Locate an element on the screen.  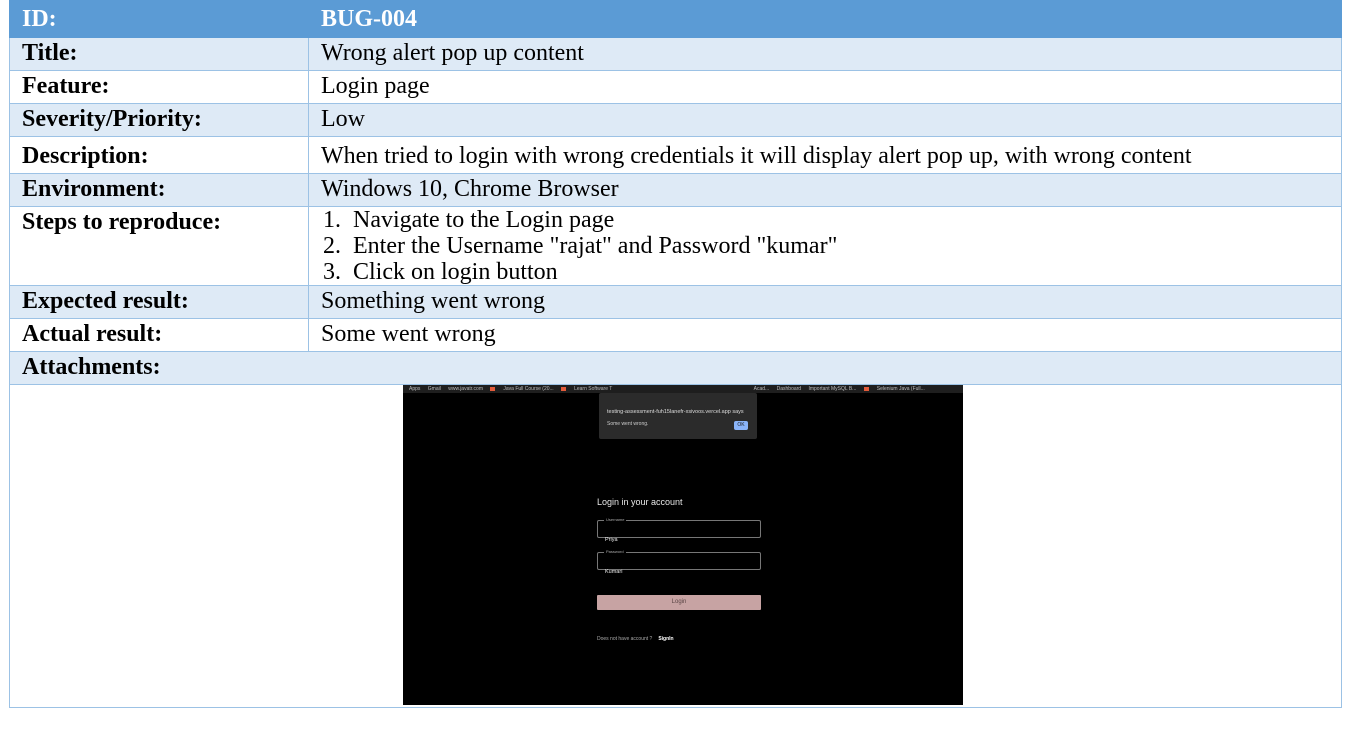
step-text: Navigate to the Login page is located at coordinates (484, 220).